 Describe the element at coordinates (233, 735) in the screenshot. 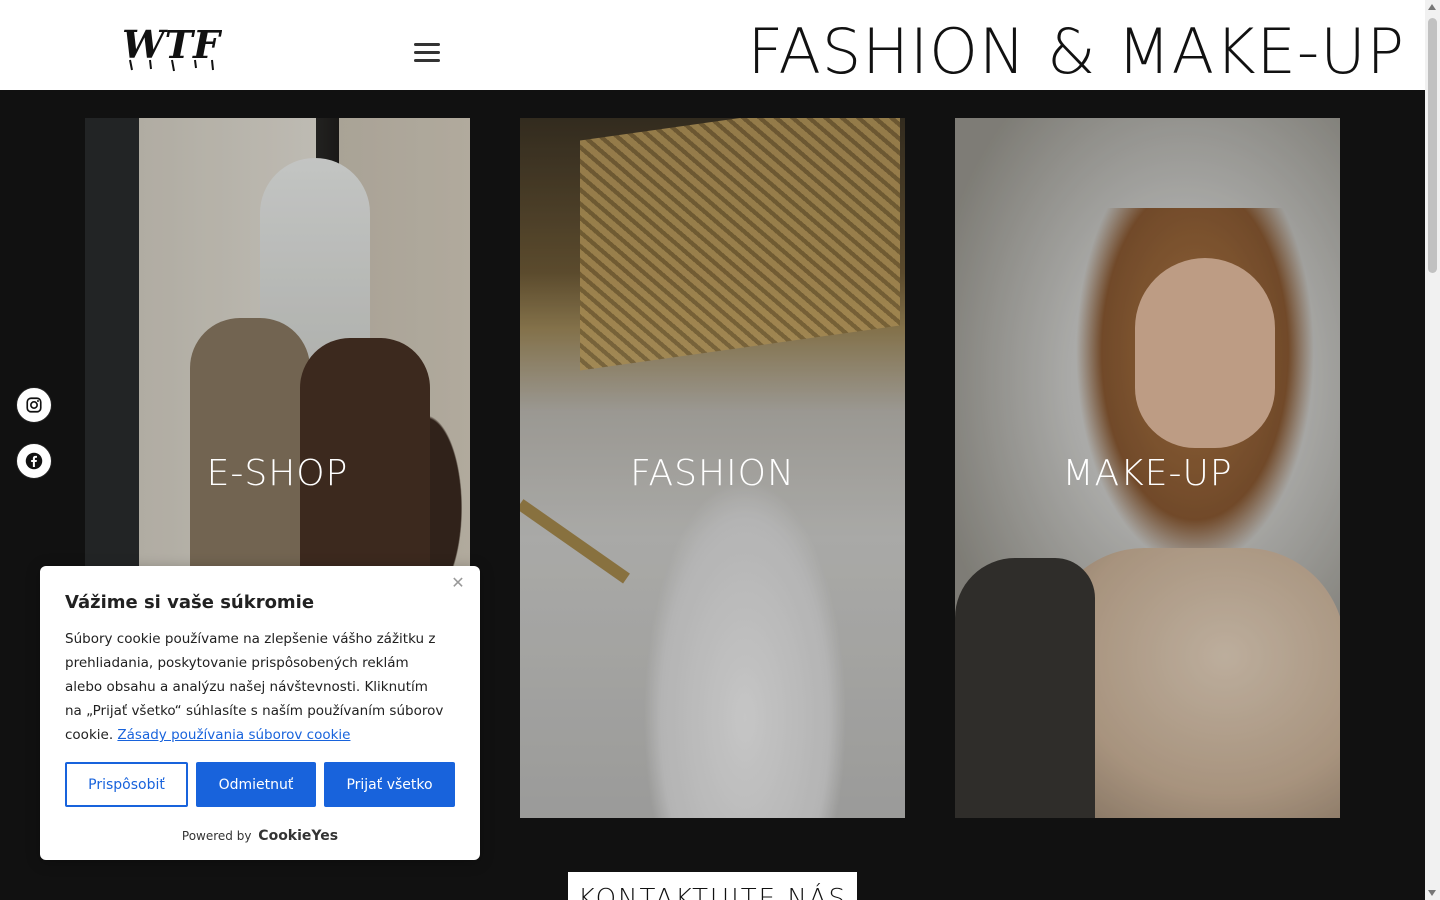

I see `cookie-policy-link: Zásady používania súborov cookie` at that location.